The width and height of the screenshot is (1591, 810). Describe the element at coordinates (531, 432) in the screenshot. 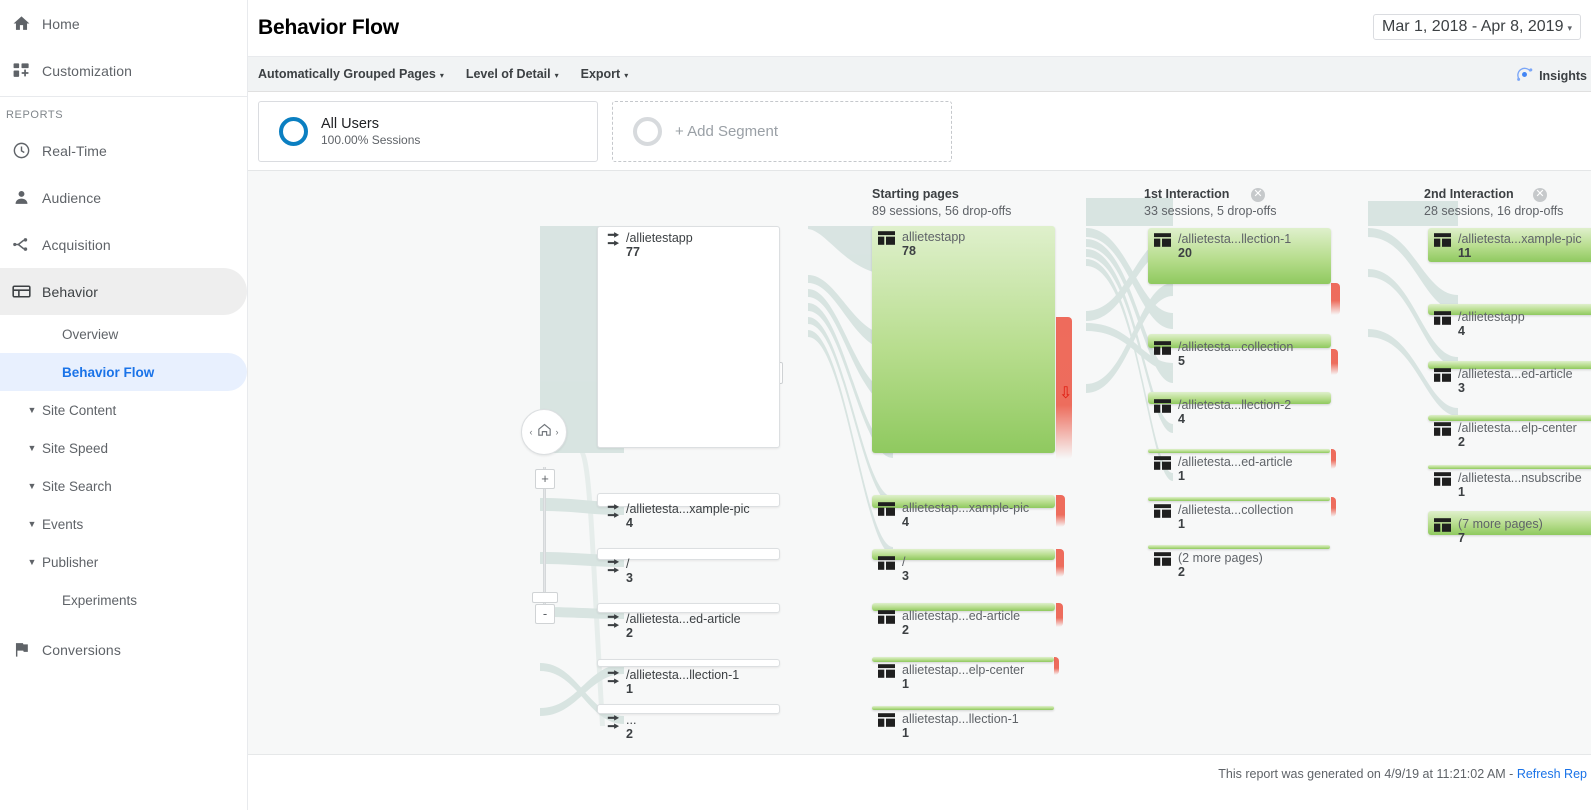

I see `chevron-left-icon: ‹` at that location.